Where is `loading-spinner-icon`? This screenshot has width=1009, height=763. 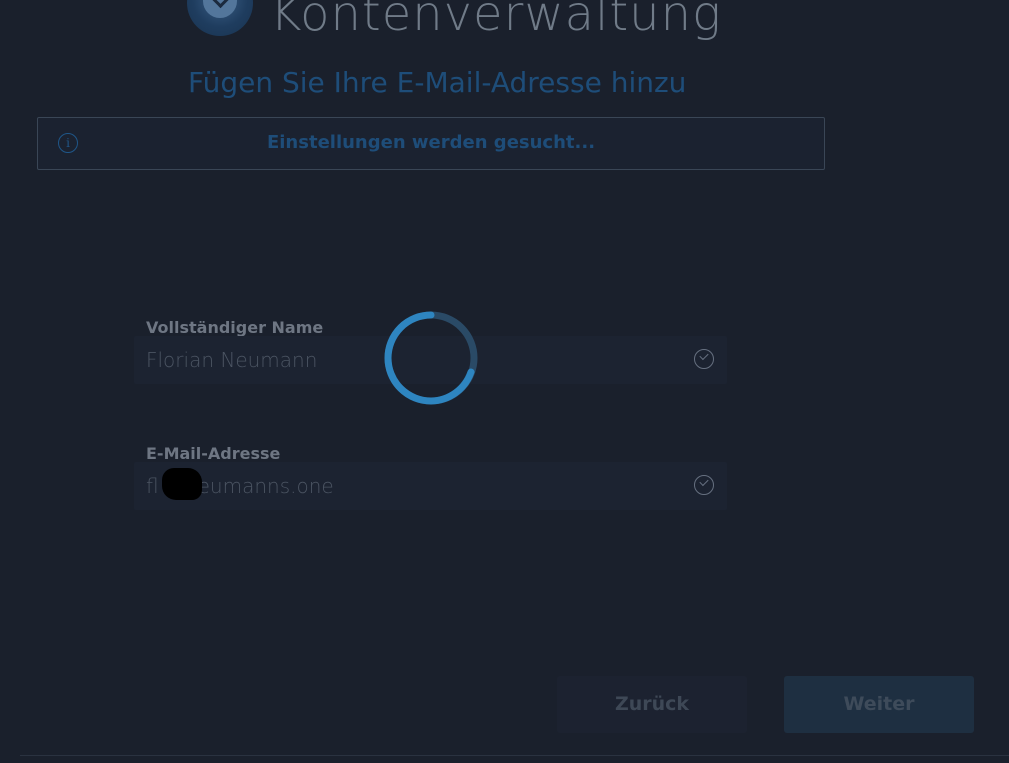 loading-spinner-icon is located at coordinates (431, 358).